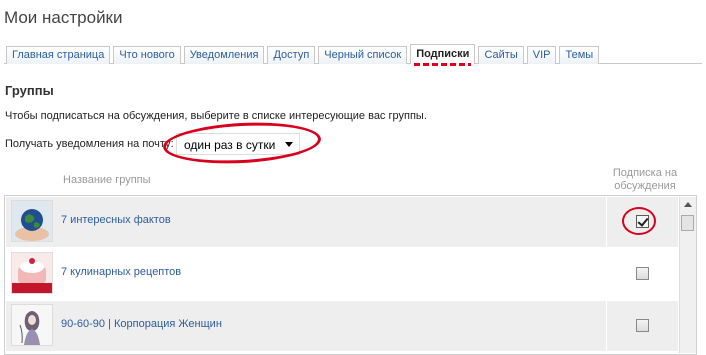 The width and height of the screenshot is (706, 355). What do you see at coordinates (342, 326) in the screenshot?
I see `table-row: 90-60-90 | Корпорация Женщин` at bounding box center [342, 326].